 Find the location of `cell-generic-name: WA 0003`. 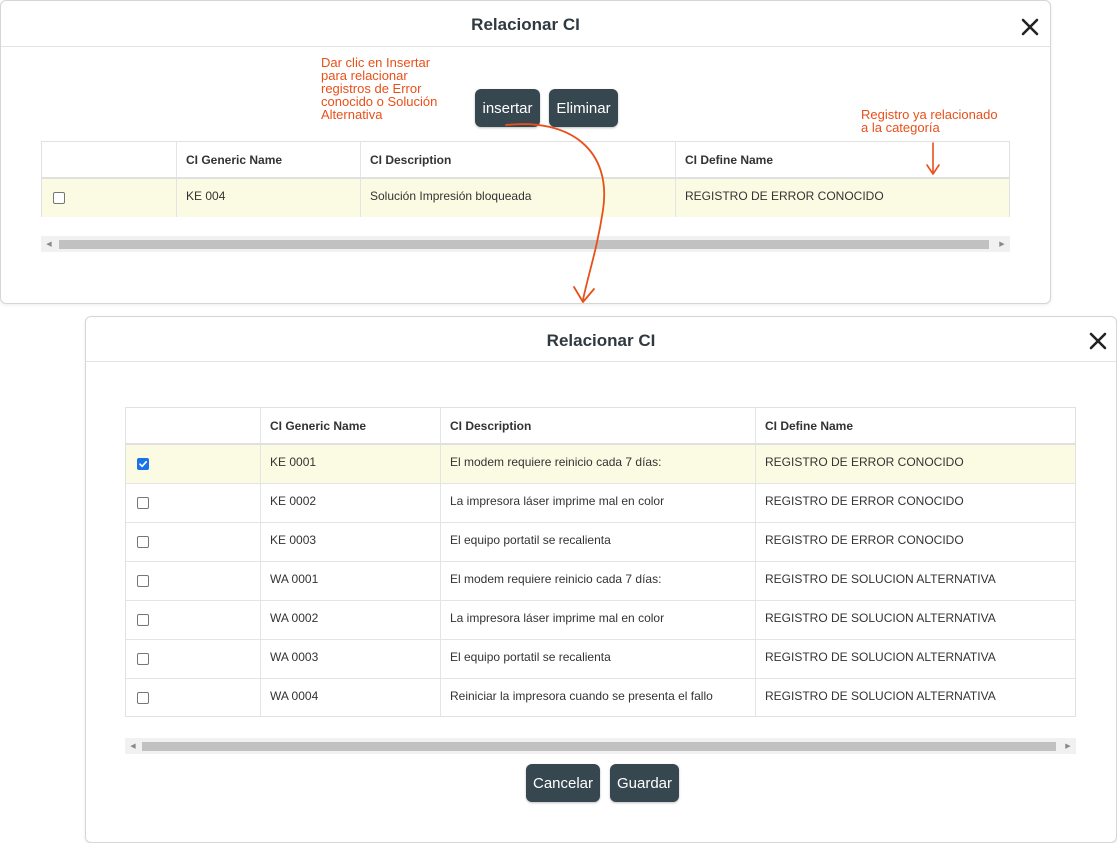

cell-generic-name: WA 0003 is located at coordinates (350, 659).